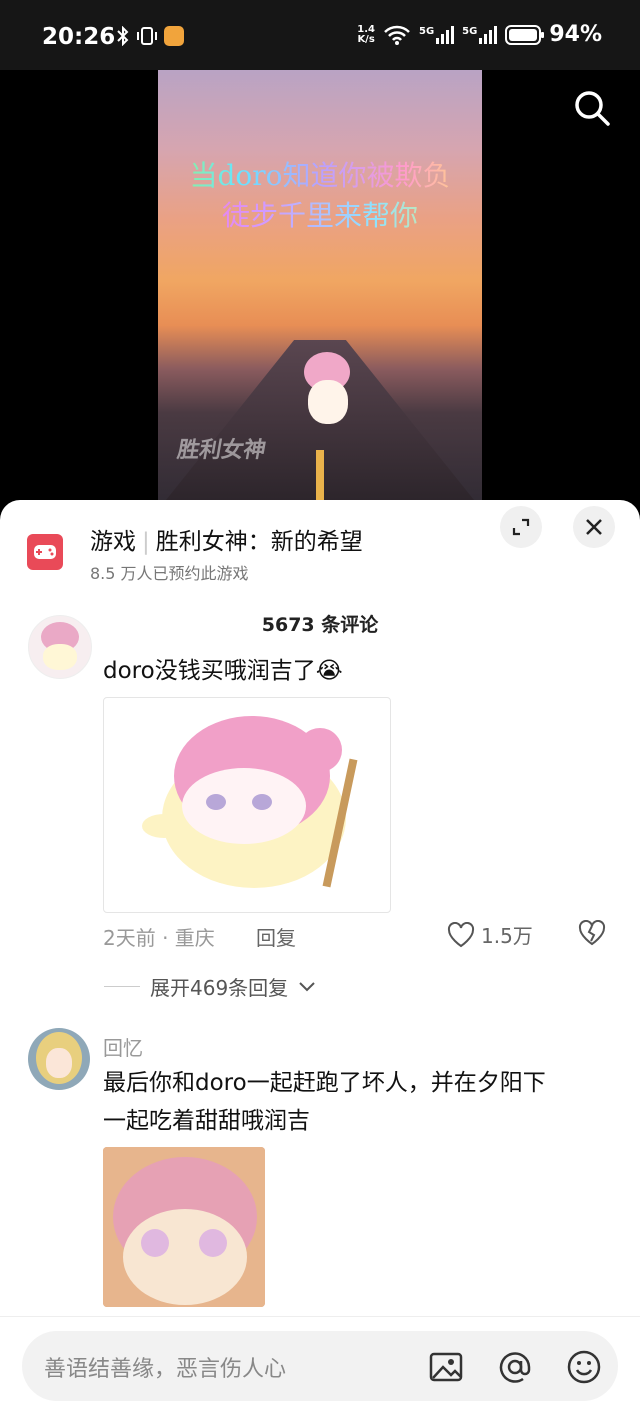  I want to click on battery-icon, so click(525, 34).